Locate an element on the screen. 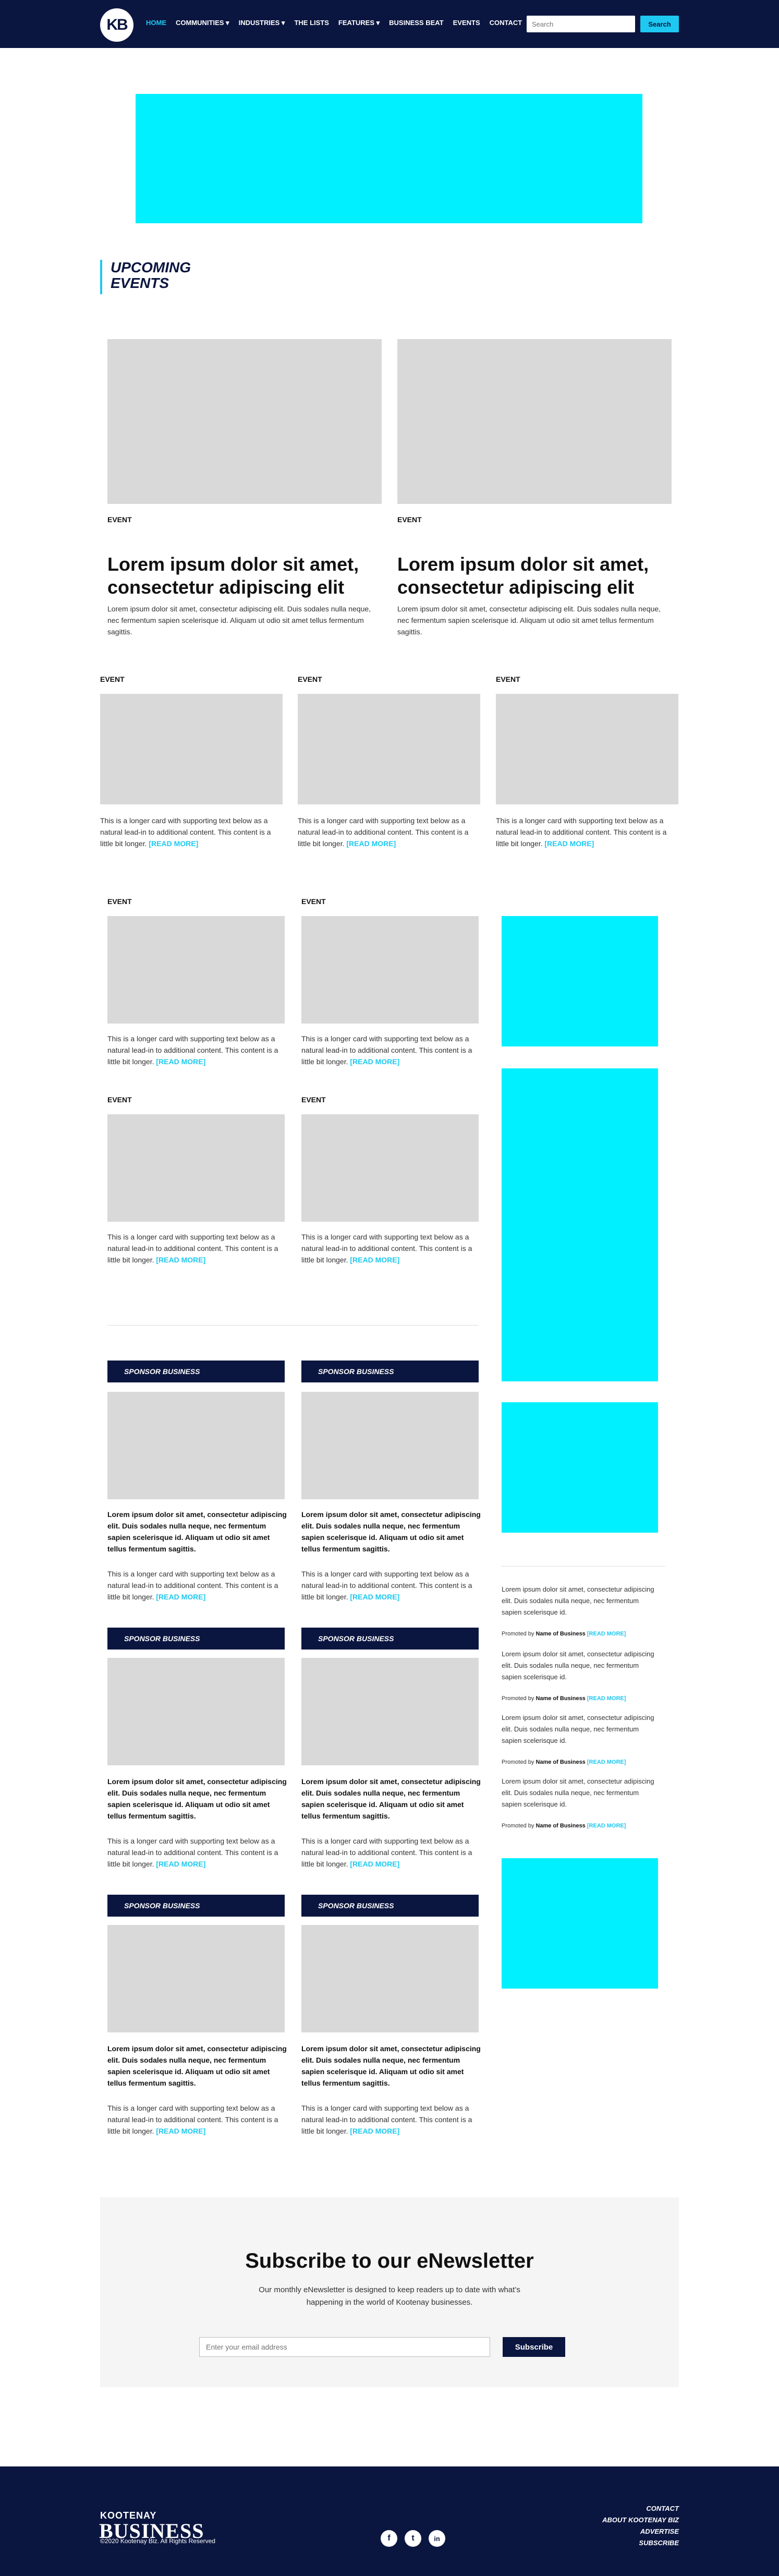 The width and height of the screenshot is (779, 2576). top-ad-banner is located at coordinates (389, 158).